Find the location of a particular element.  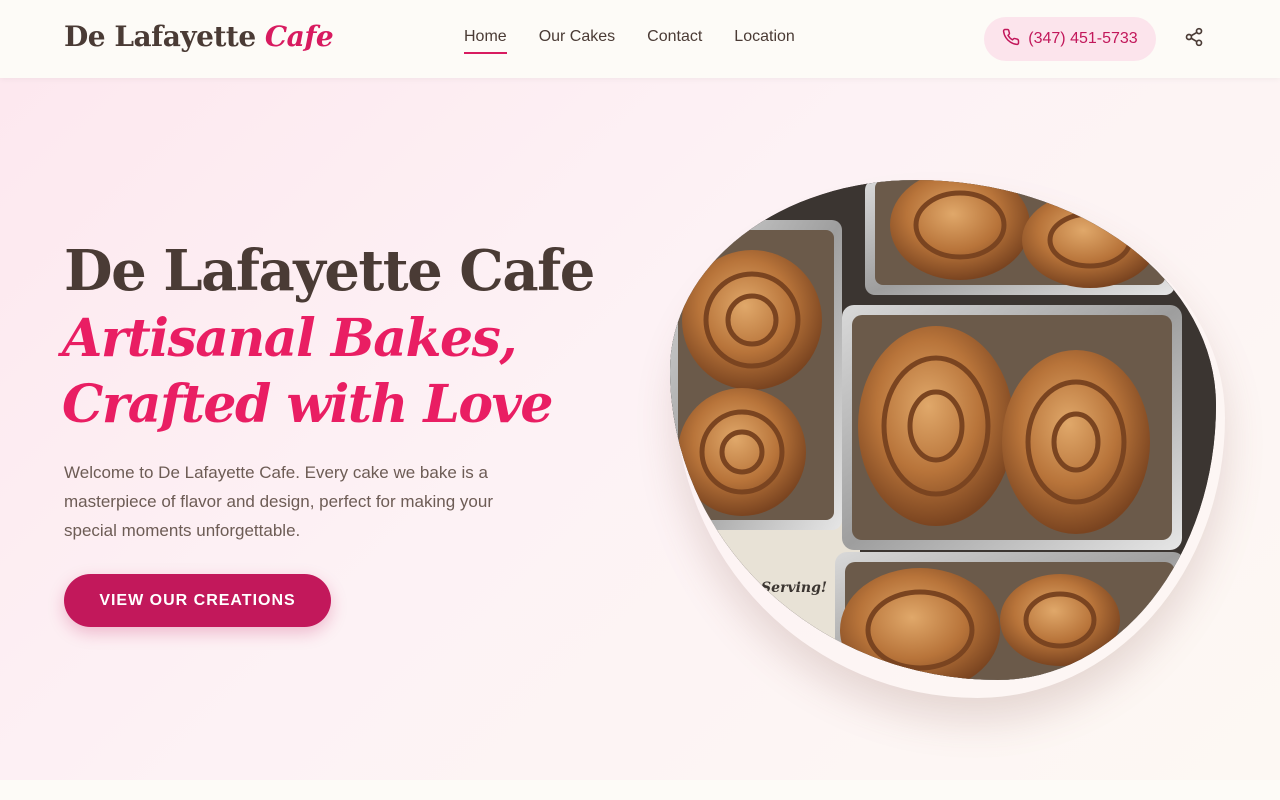

main-nav: Home Our Cakes Contact Location is located at coordinates (629, 41).